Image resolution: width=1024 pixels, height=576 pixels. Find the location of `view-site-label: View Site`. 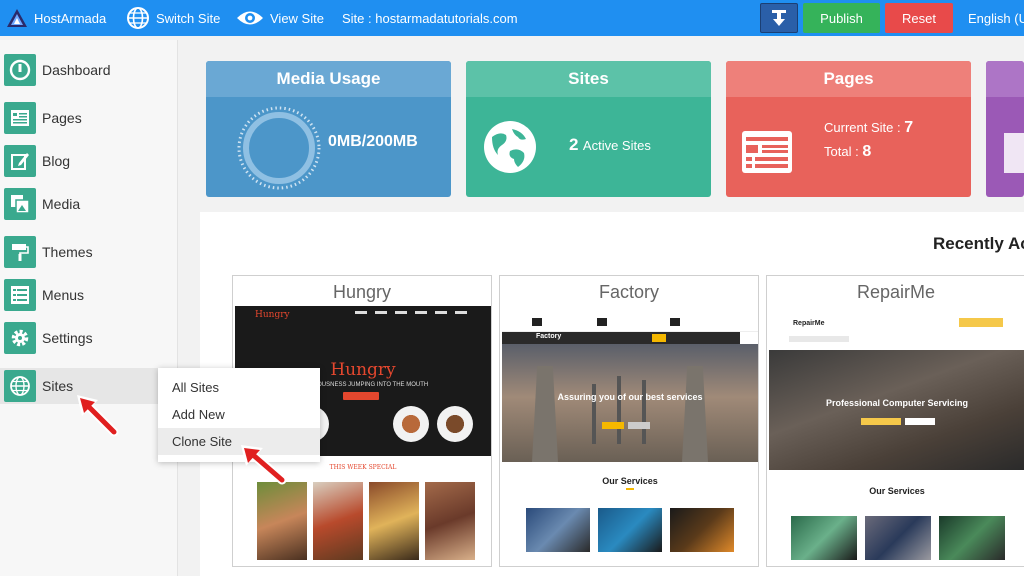

view-site-label: View Site is located at coordinates (297, 18).